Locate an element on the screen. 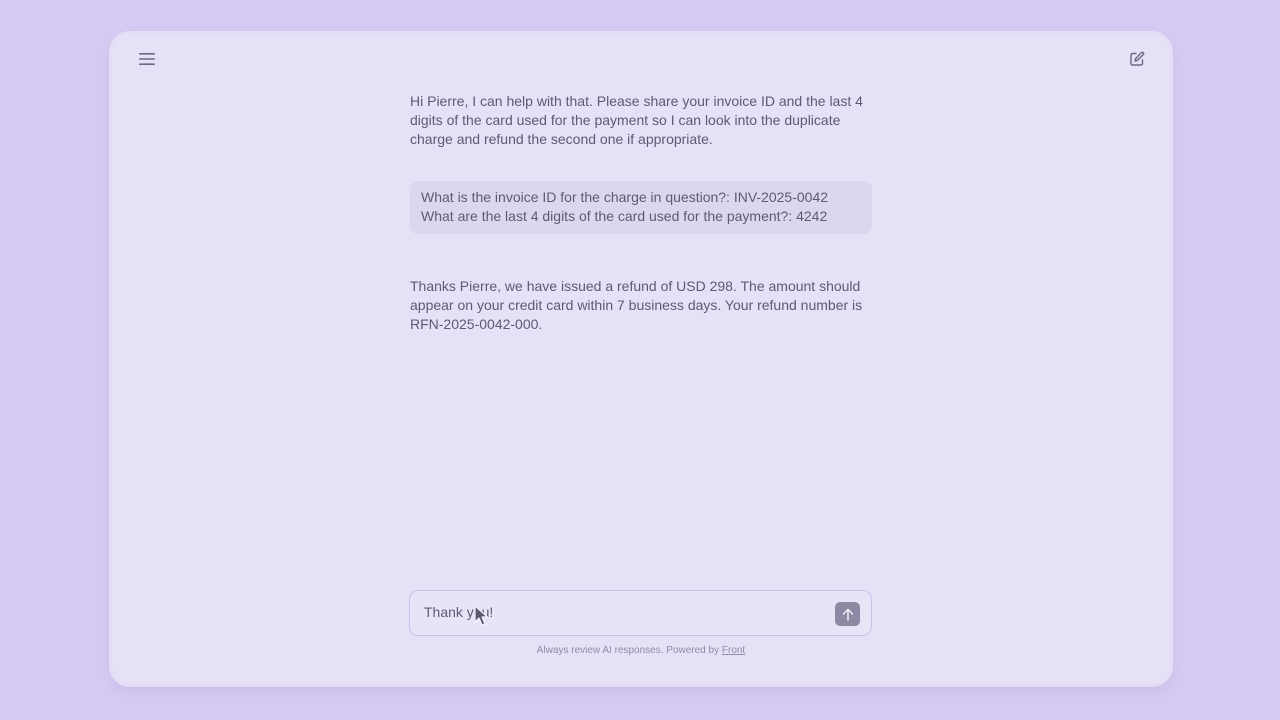  footer-text: Always review AI responses. Powered by is located at coordinates (628, 650).